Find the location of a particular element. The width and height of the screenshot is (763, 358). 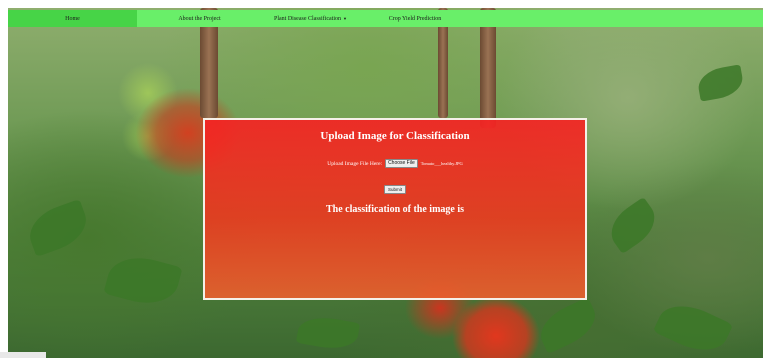

chevron-down-icon: ▼ is located at coordinates (345, 18).